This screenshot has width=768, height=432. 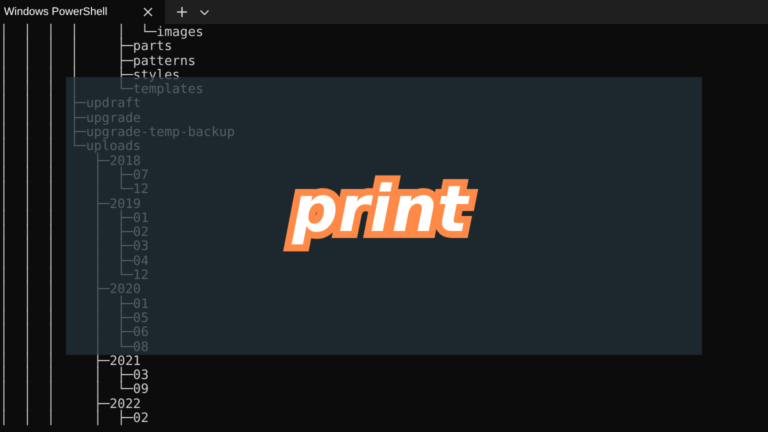 I want to click on terminal-line: │ │ │ │ ├─patterns, so click(x=98, y=61).